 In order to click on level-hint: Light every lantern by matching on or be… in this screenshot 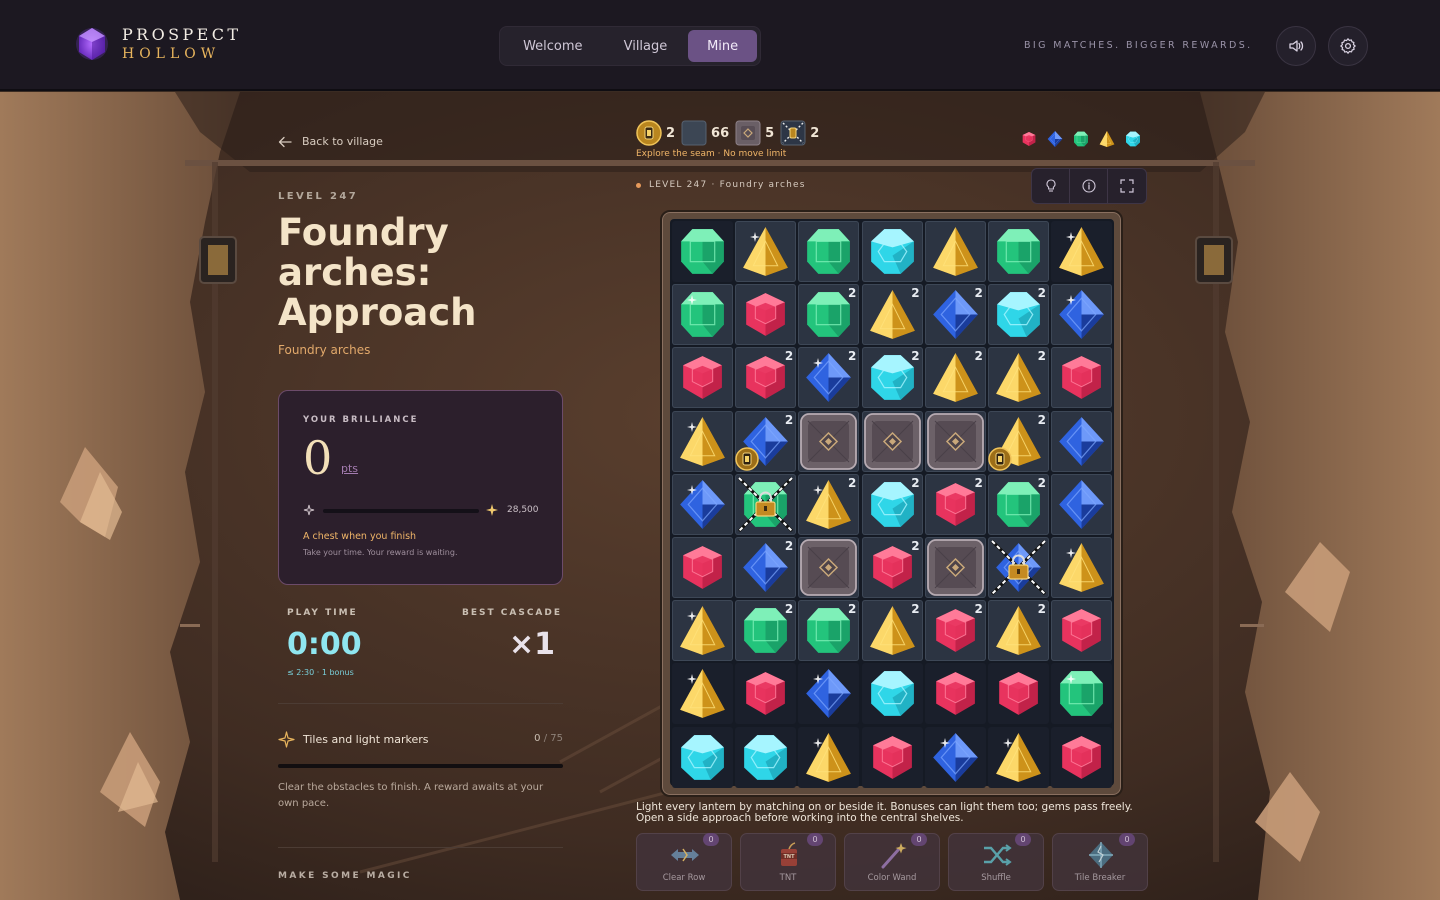, I will do `click(884, 812)`.